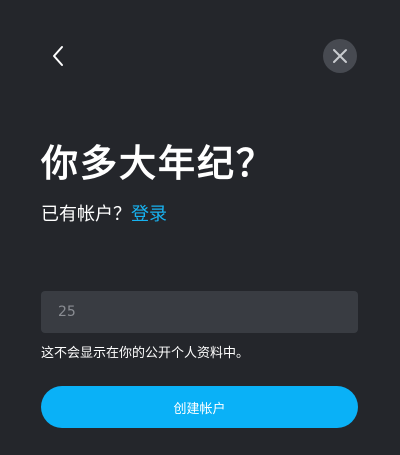 The width and height of the screenshot is (400, 455). I want to click on page-title: 你多大年纪？, so click(158, 163).